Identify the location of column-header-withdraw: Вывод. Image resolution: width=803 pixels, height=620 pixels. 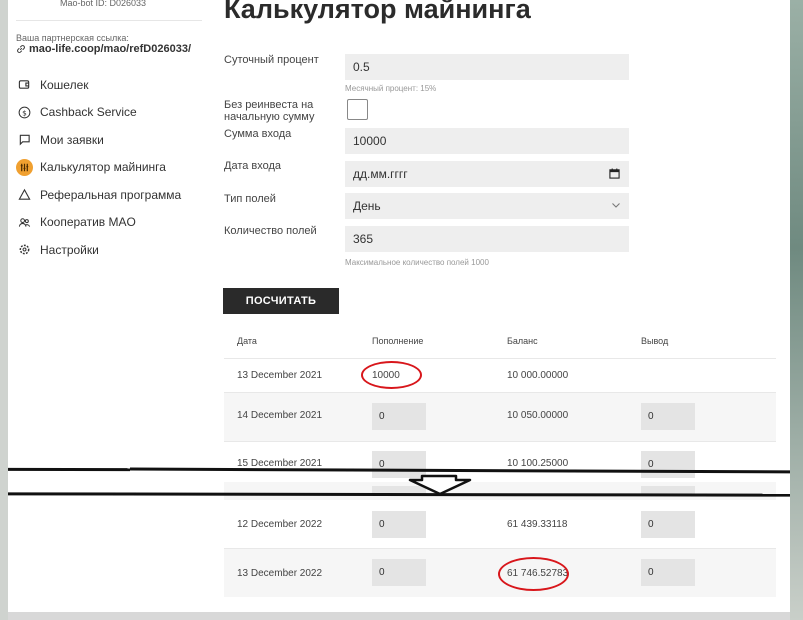
(655, 341).